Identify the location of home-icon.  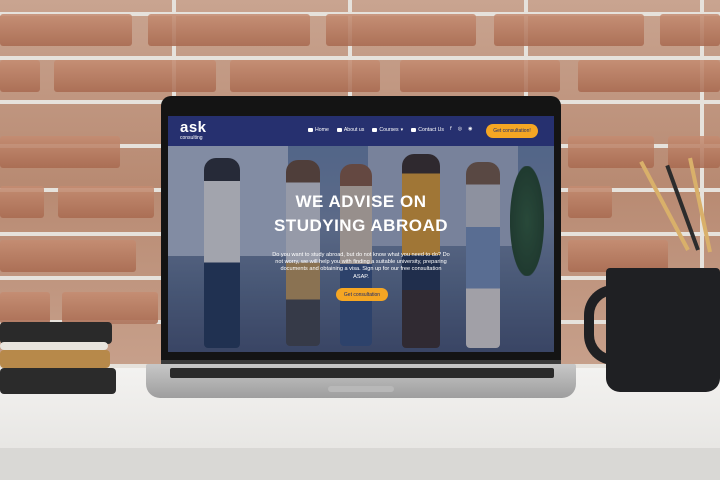
(310, 130).